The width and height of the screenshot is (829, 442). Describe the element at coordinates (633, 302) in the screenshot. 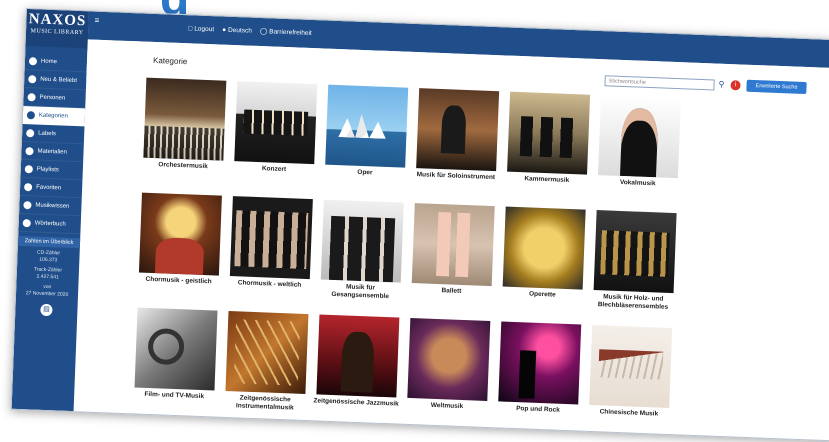

I see `category-label: Musik für Holz- und Blechbläserensembles` at that location.